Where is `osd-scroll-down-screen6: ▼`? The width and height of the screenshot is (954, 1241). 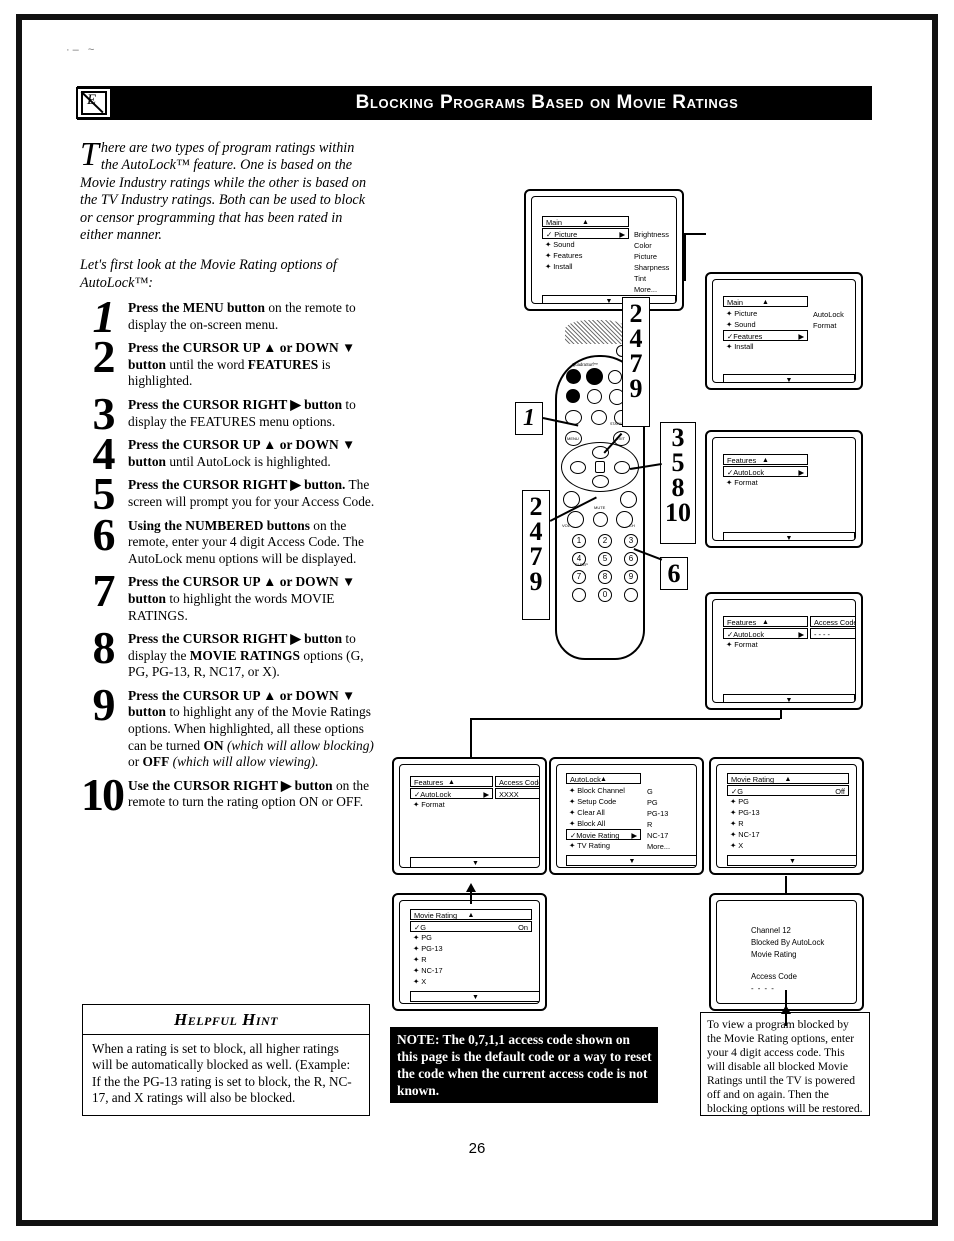 osd-scroll-down-screen6: ▼ is located at coordinates (631, 860).